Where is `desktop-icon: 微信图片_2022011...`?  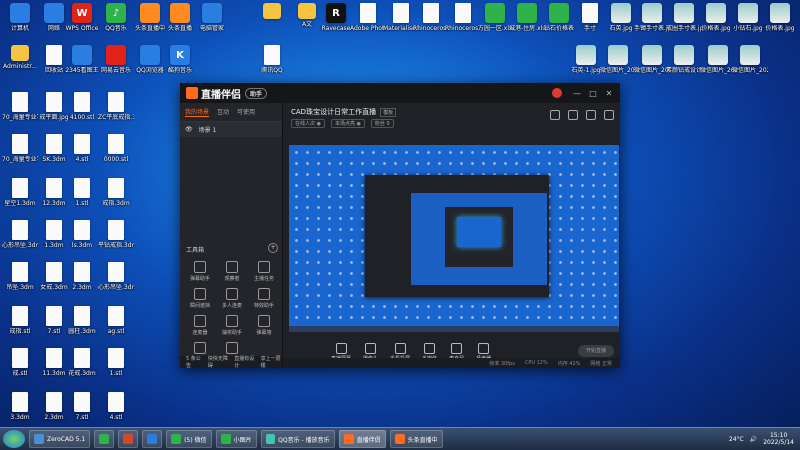 desktop-icon: 微信图片_2022011... is located at coordinates (750, 59).